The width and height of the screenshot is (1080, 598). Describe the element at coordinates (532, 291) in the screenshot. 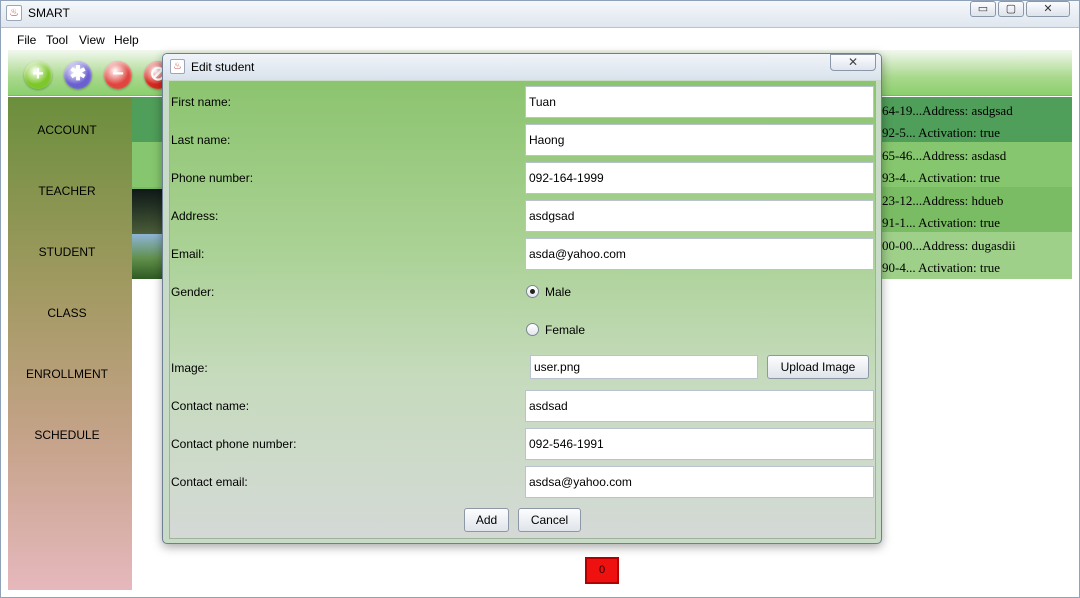

I see `gender-male-radio` at that location.